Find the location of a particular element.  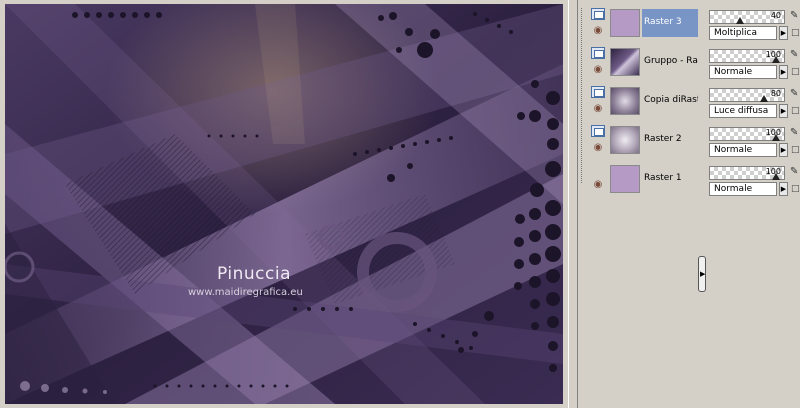

panel-resize-handle: ▶ is located at coordinates (702, 274).